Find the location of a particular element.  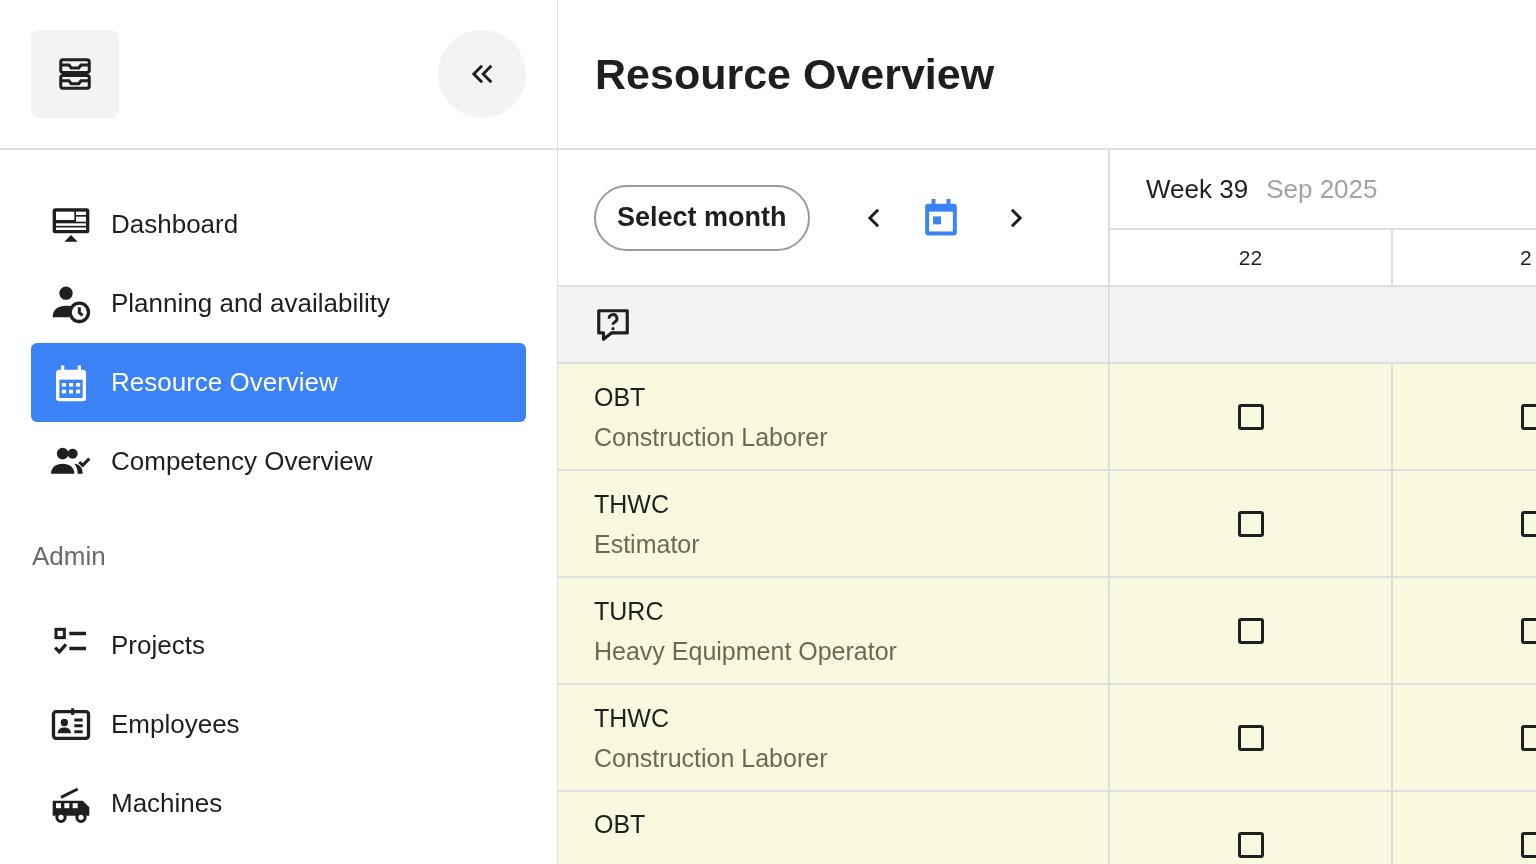

day-label: 22 is located at coordinates (1250, 257).